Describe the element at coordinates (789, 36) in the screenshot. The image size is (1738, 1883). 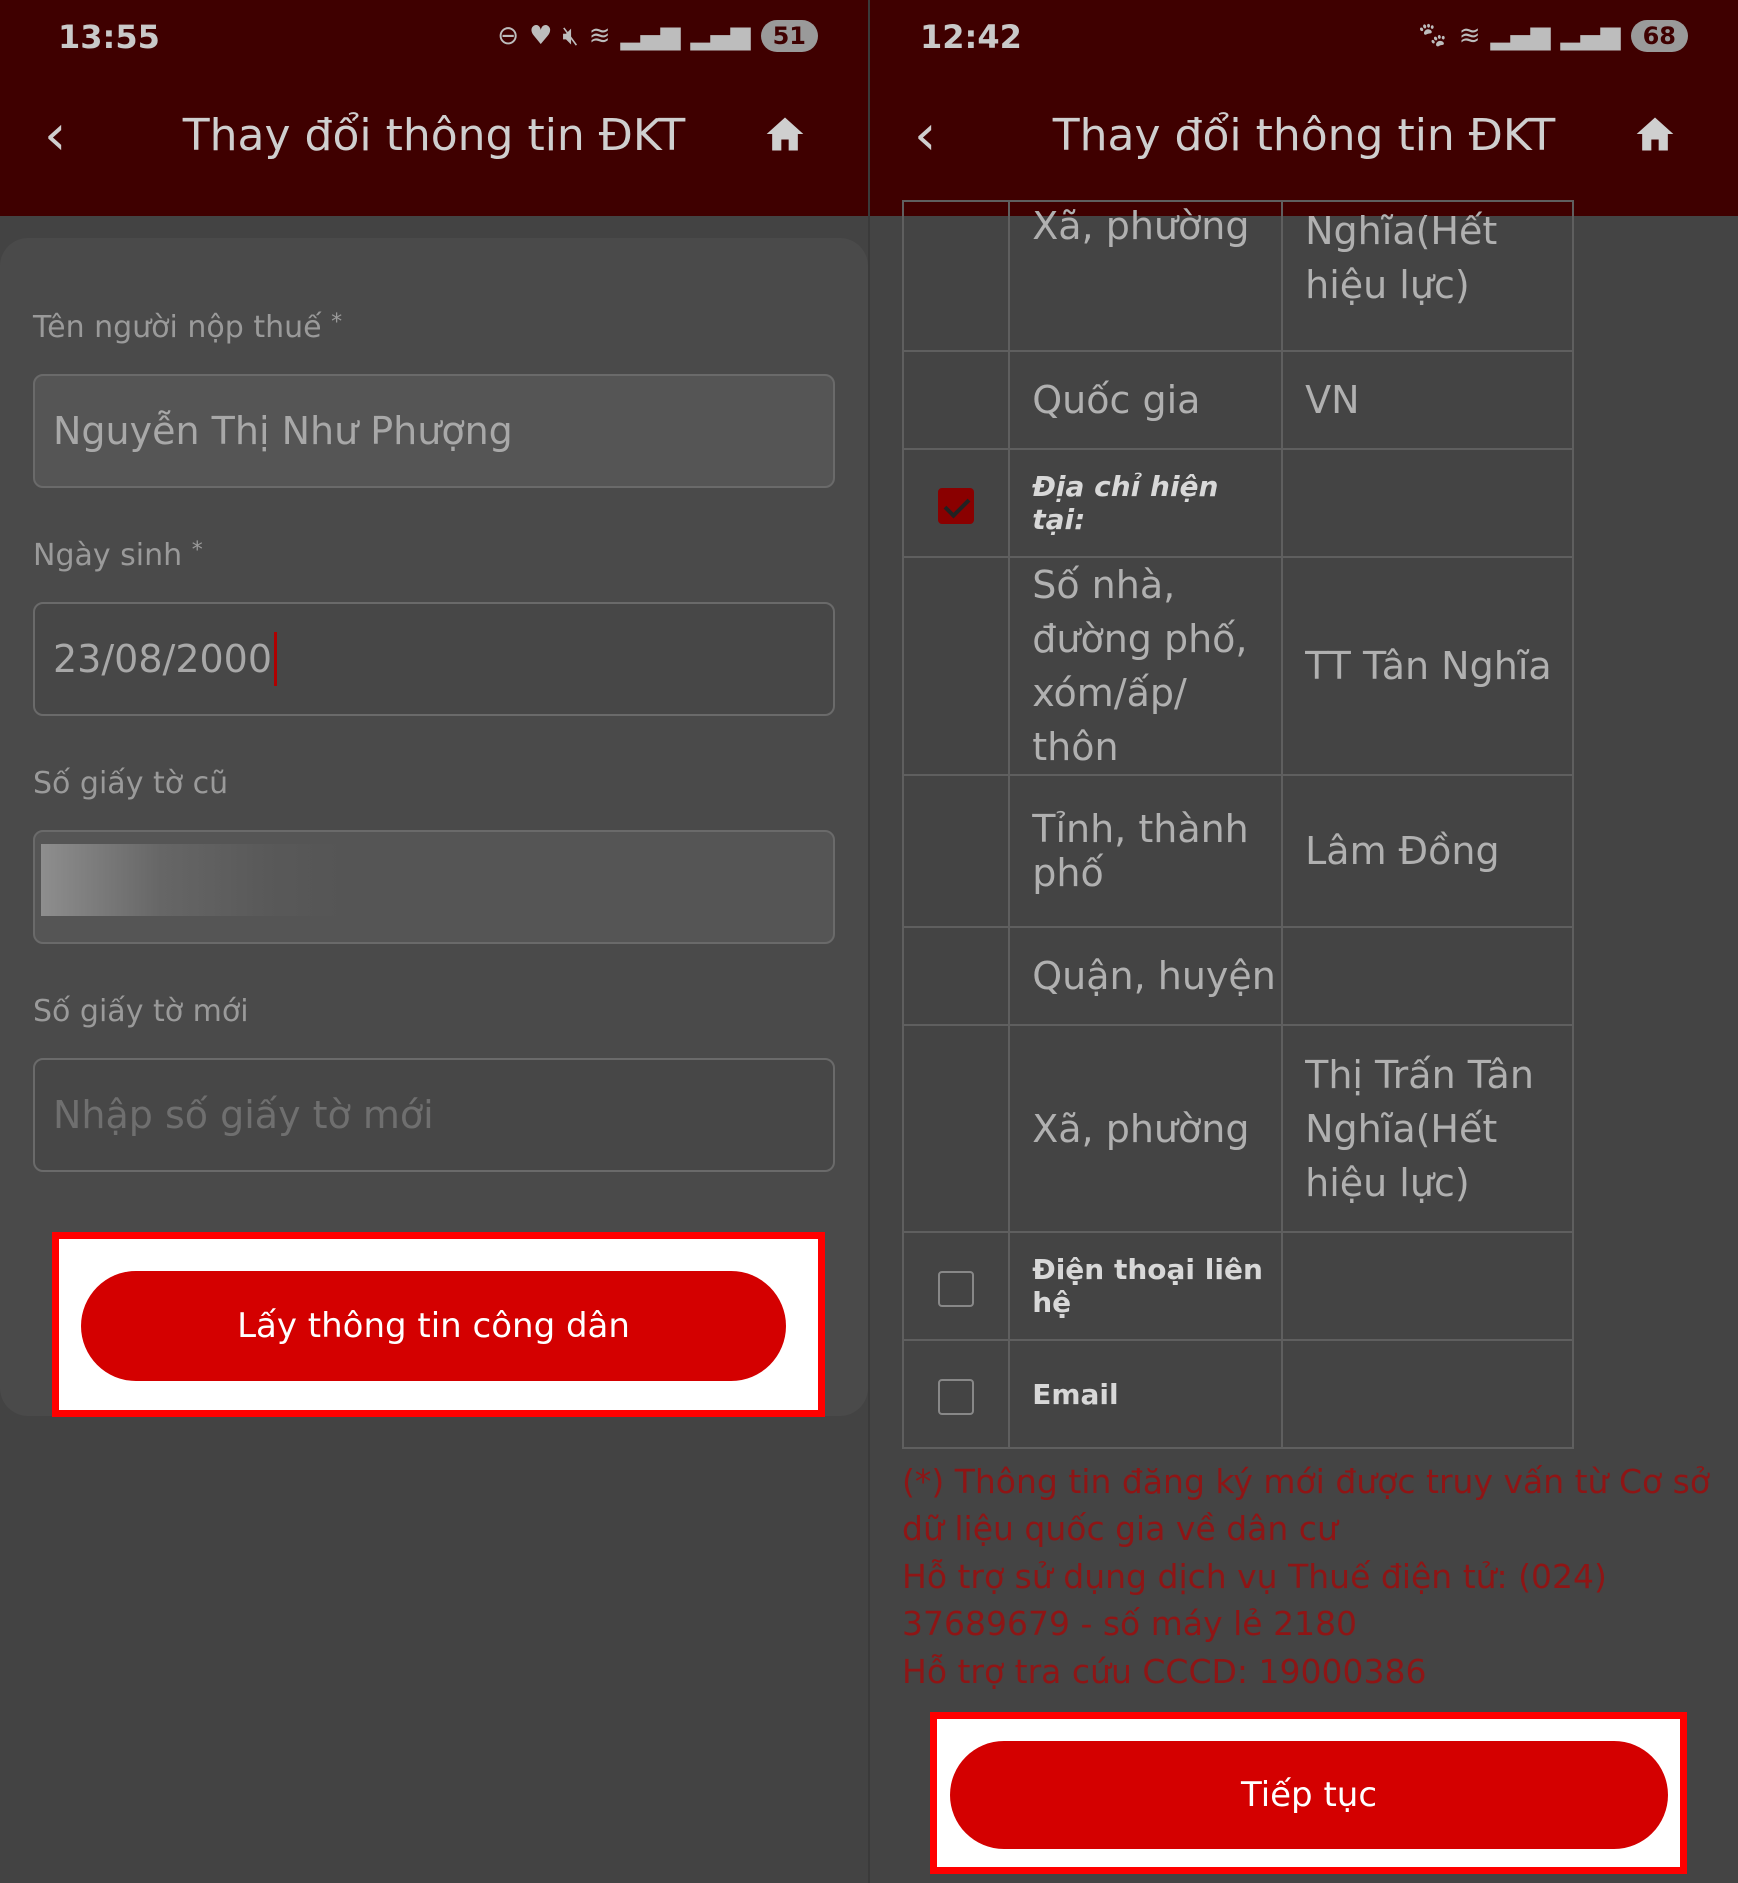
I see `battery-icon: 51` at that location.